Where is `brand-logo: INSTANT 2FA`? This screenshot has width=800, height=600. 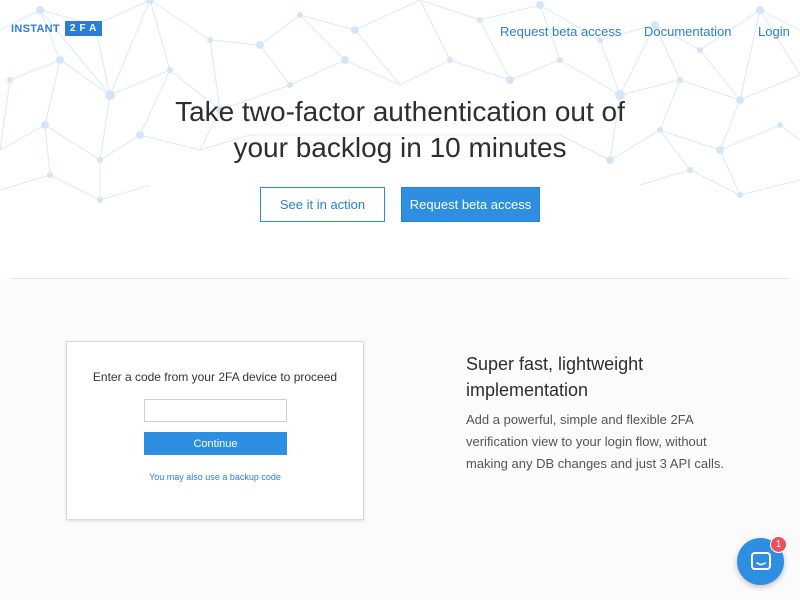 brand-logo: INSTANT 2FA is located at coordinates (57, 28).